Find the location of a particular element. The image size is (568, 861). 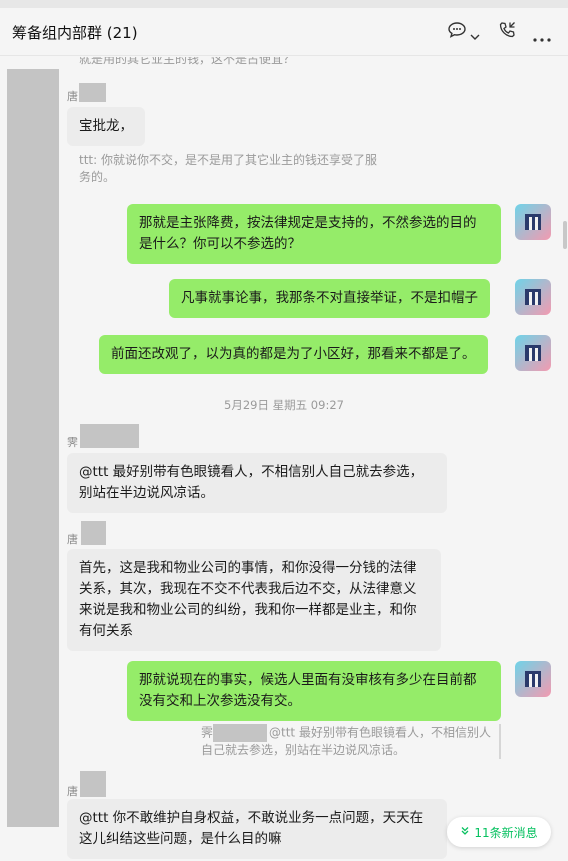

message-bubble-outgoing: 凡事就事论事，我那条不对直接举证，不是扣帽子 is located at coordinates (329, 298).